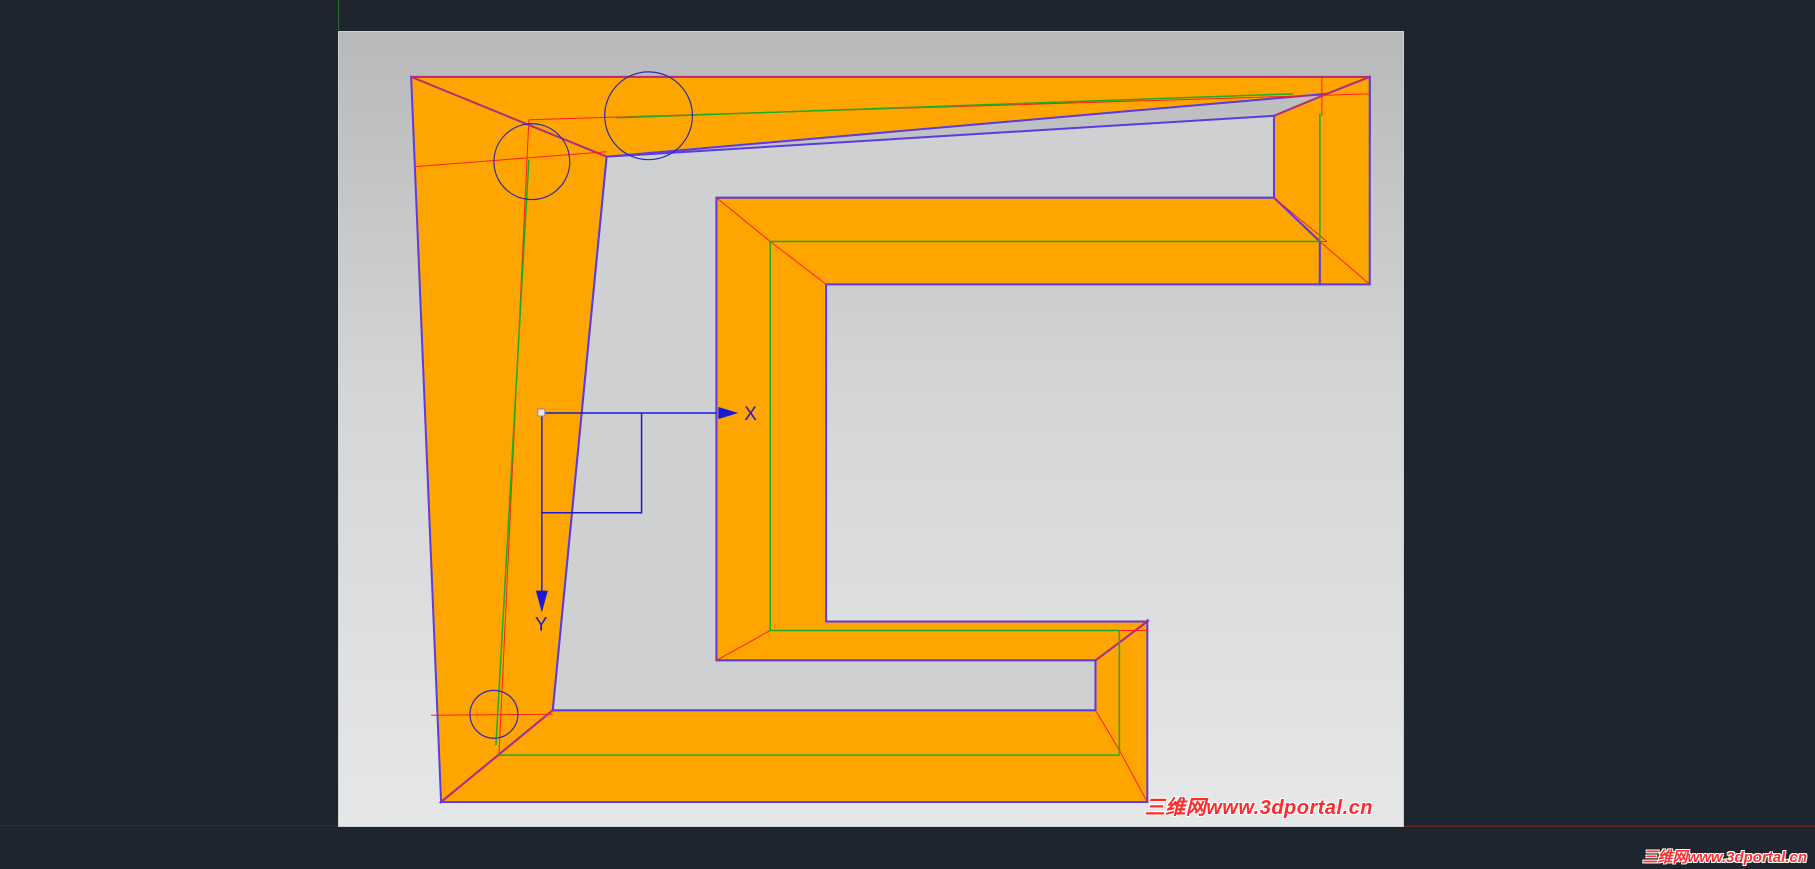 The width and height of the screenshot is (1815, 869). I want to click on viewport-watermark: 三维网www.3dportal.cn, so click(1258, 808).